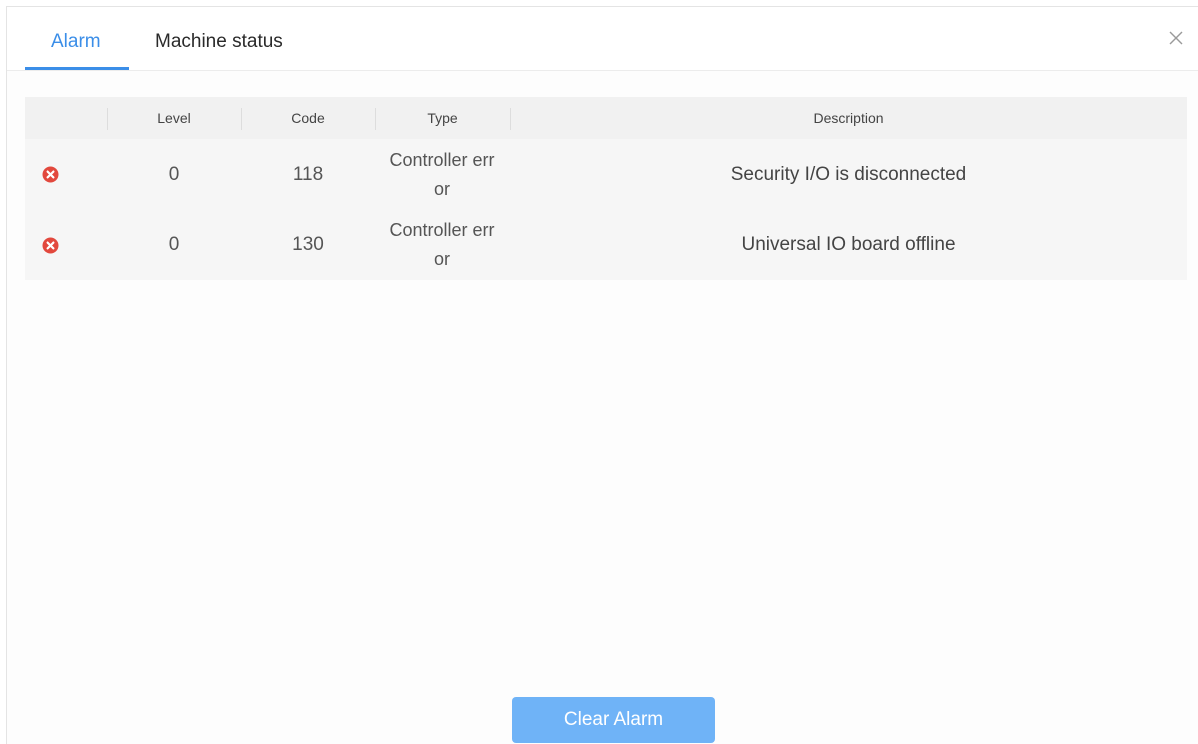  I want to click on header-icon, so click(66, 118).